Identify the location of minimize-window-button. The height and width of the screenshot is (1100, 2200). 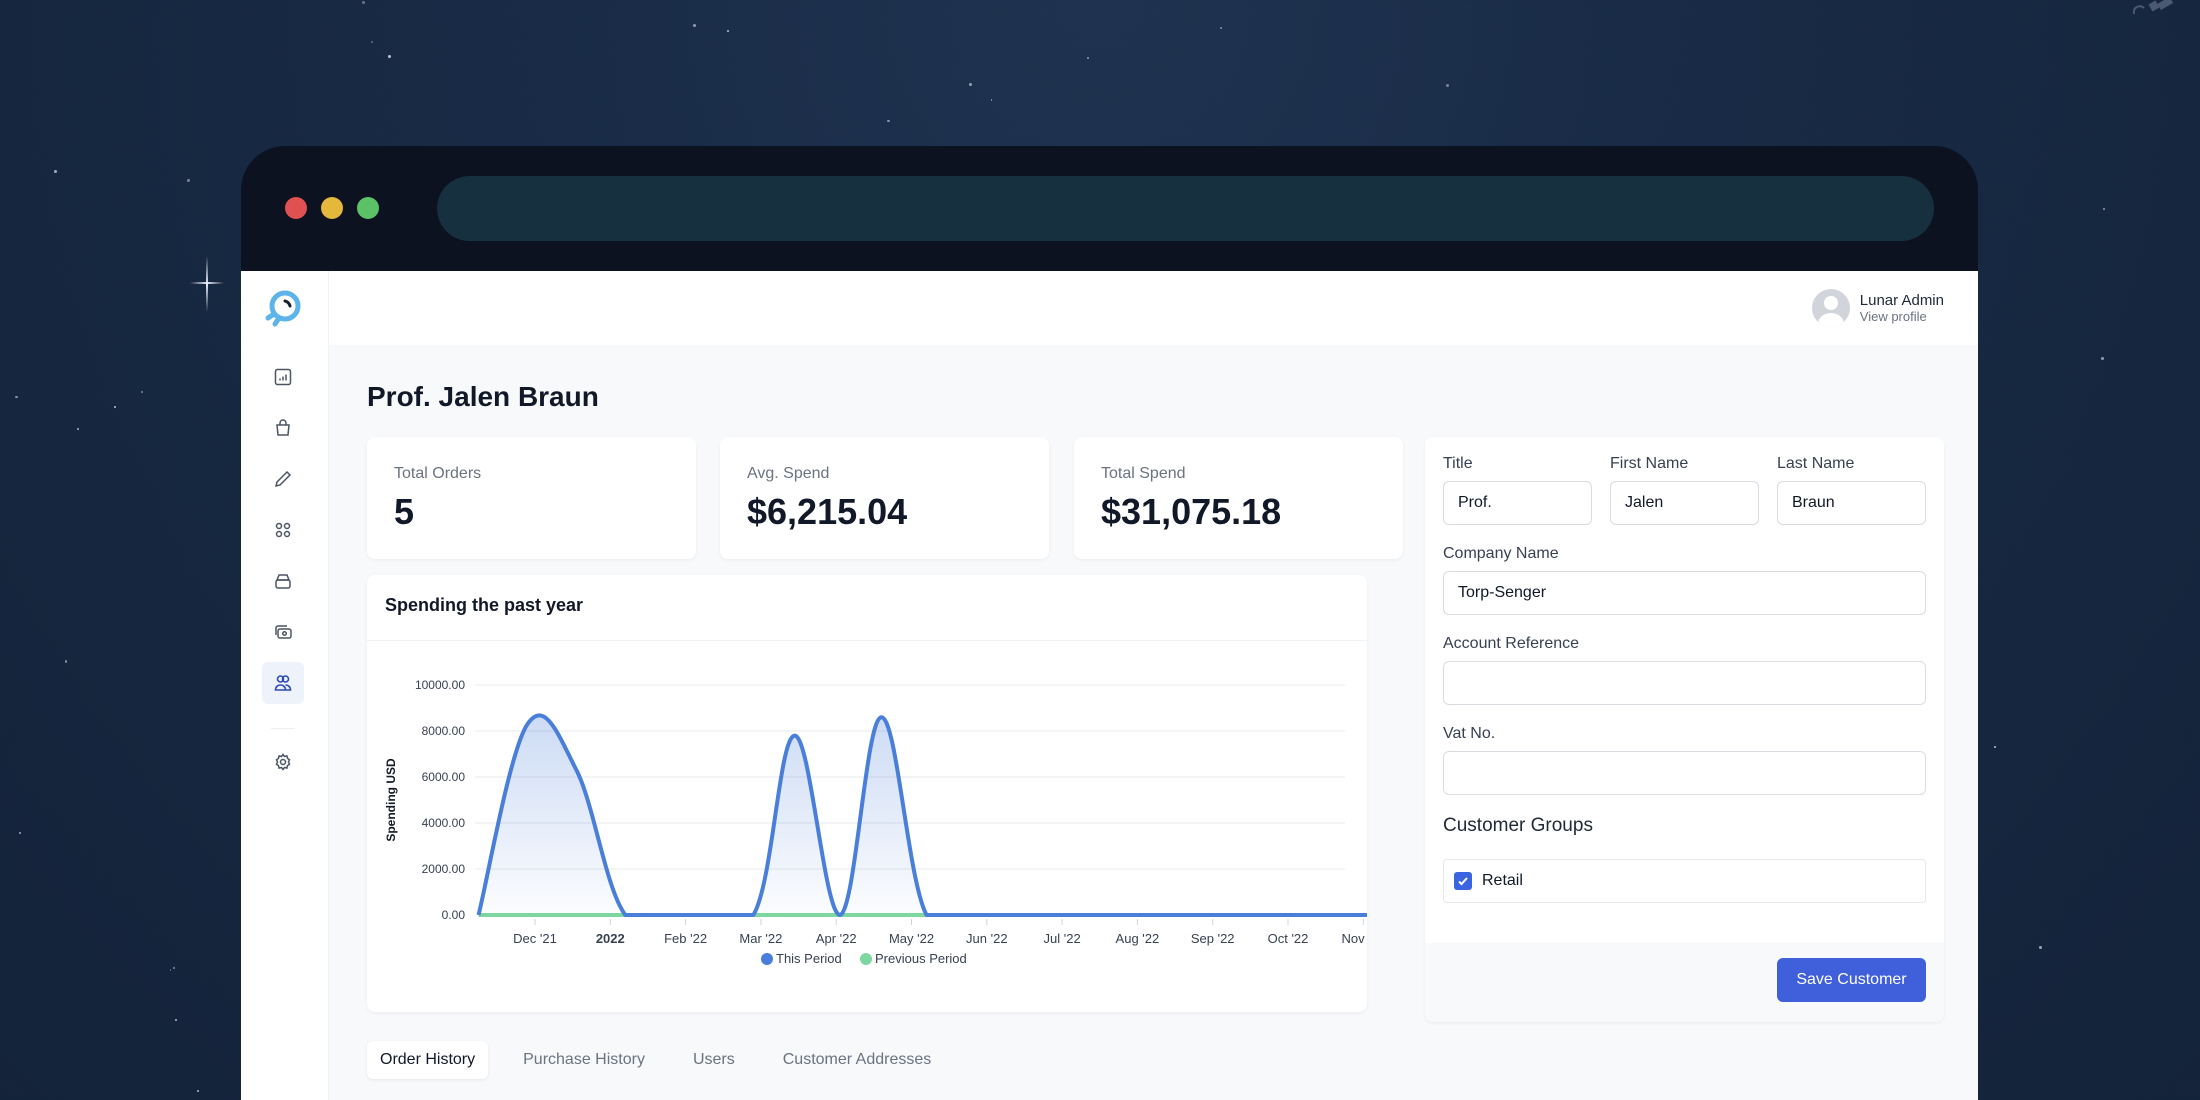
(332, 208).